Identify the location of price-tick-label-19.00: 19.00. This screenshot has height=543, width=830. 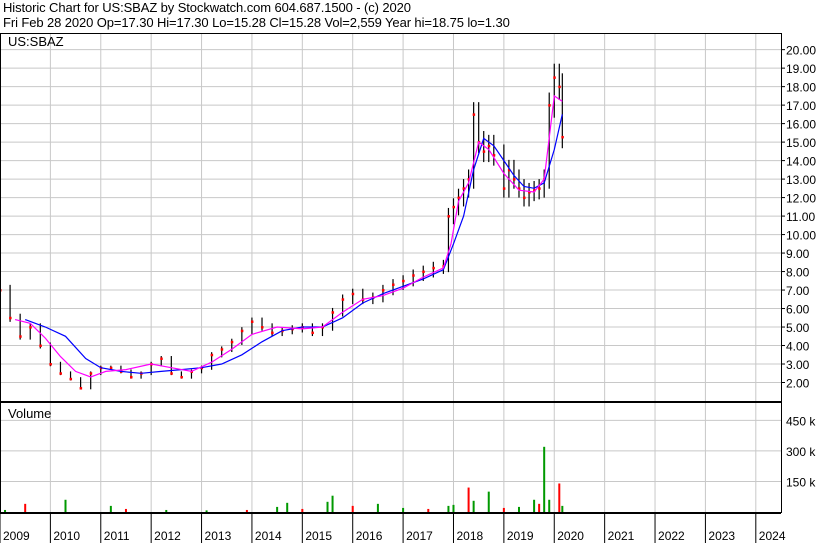
(801, 69).